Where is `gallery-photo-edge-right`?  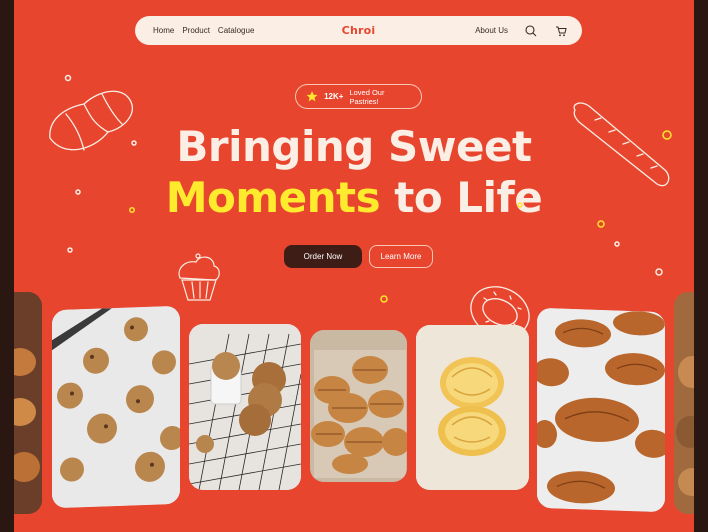
gallery-photo-edge-right is located at coordinates (684, 403).